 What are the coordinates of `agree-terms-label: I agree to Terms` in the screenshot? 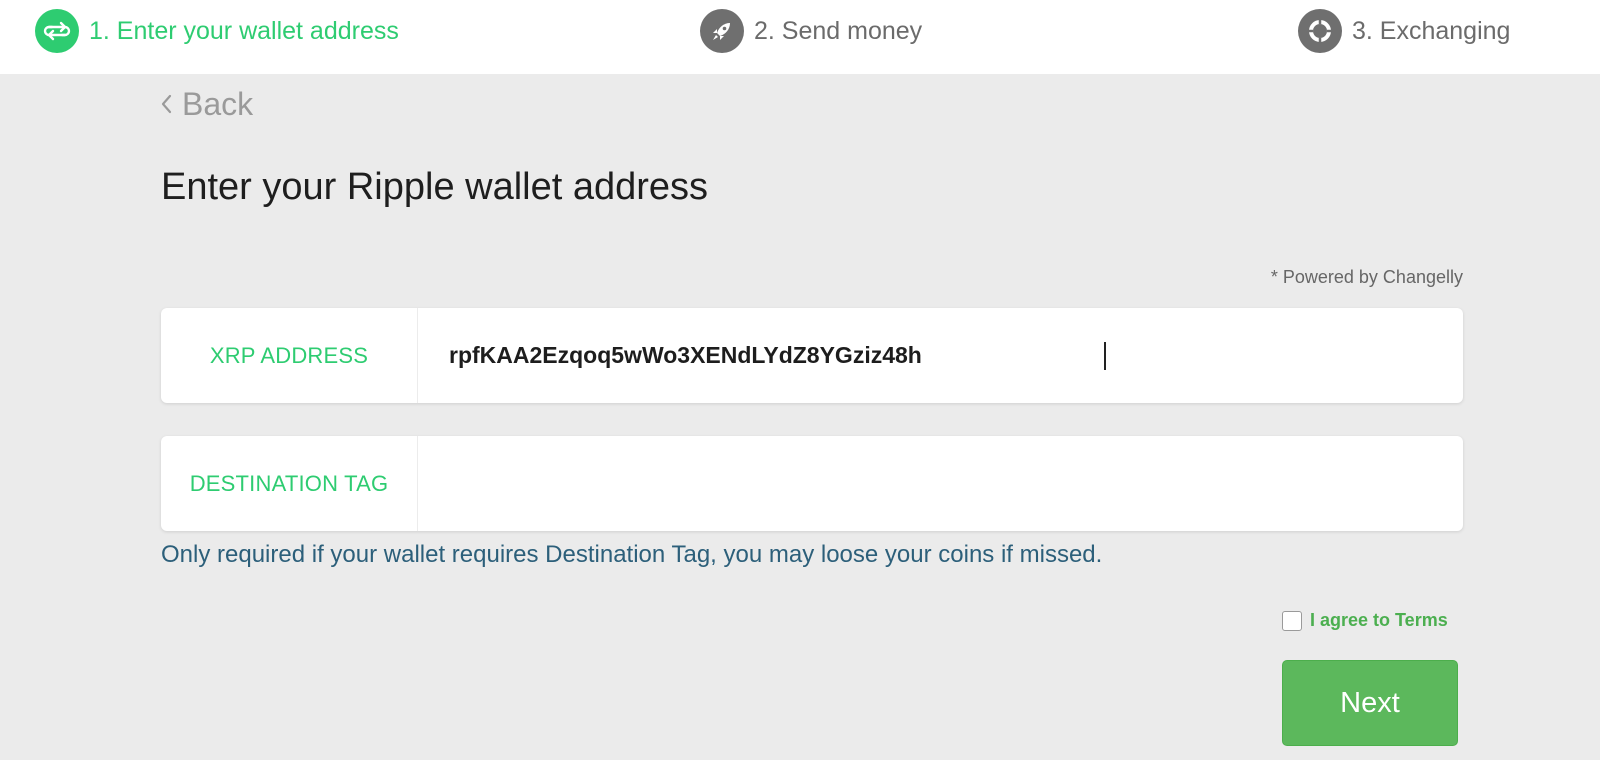 It's located at (1379, 620).